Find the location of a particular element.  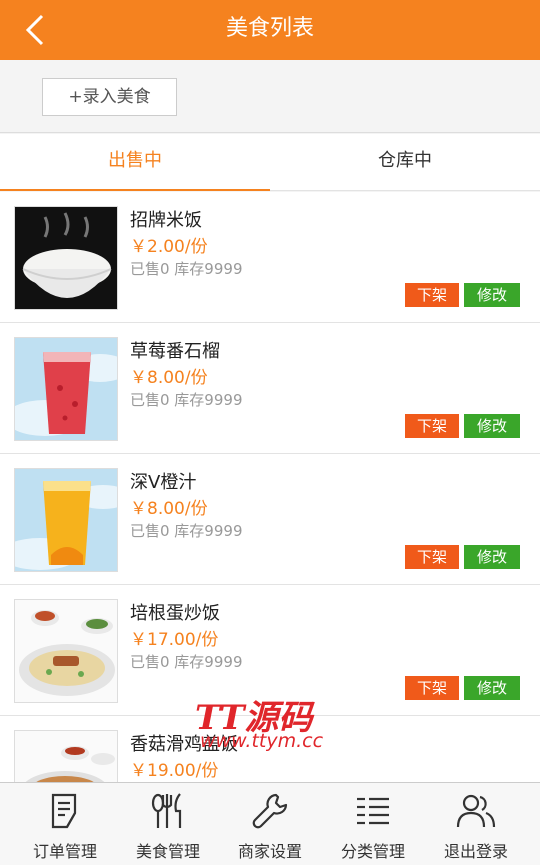

utensils-icon is located at coordinates (166, 810).